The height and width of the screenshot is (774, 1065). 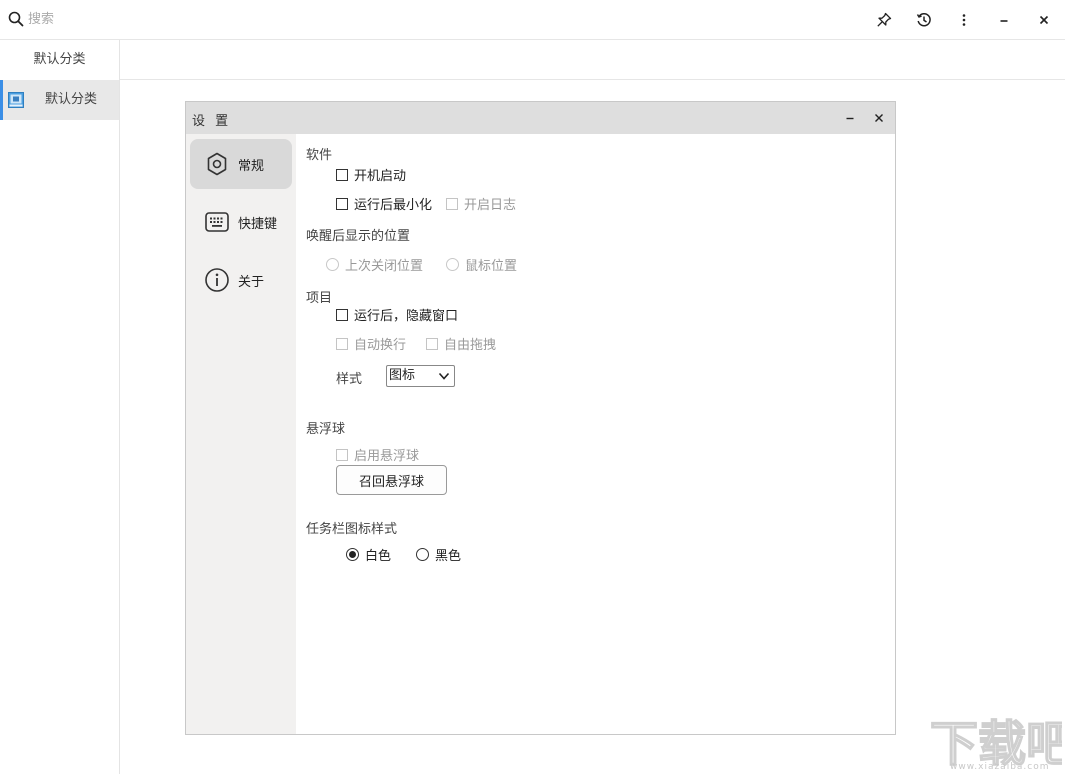 I want to click on recall-float-ball-button: 召回悬浮球, so click(x=391, y=480).